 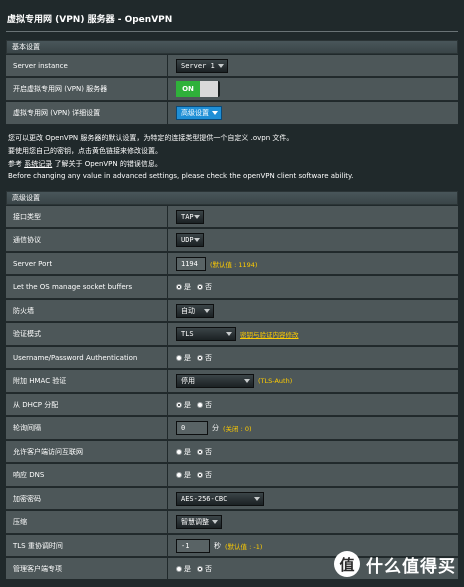 I want to click on hmac-select: 停用, so click(x=215, y=381).